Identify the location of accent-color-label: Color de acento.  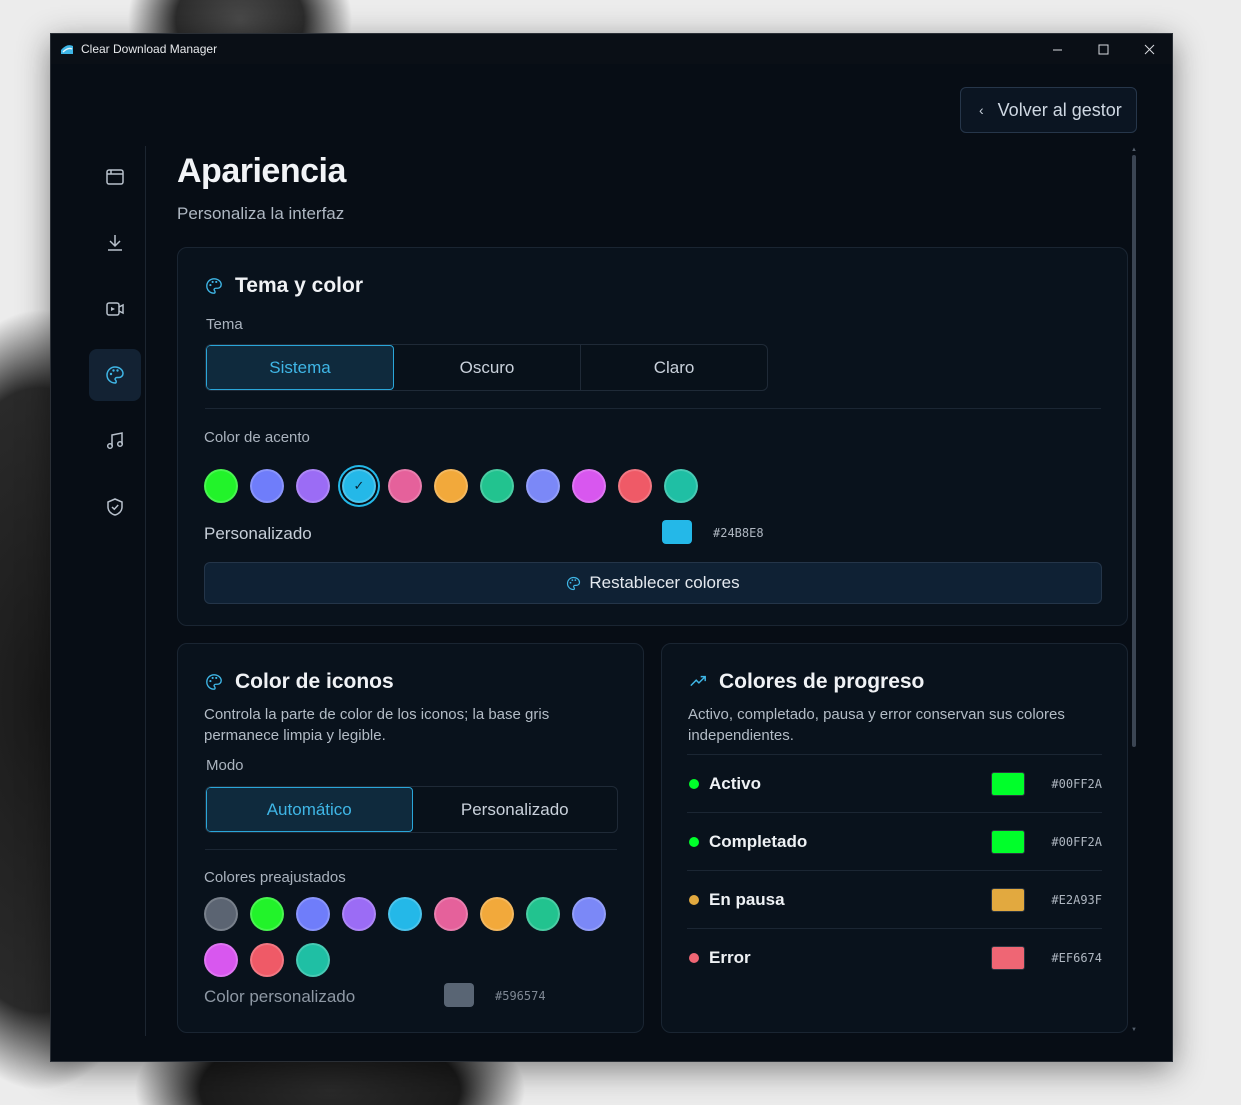
(257, 437).